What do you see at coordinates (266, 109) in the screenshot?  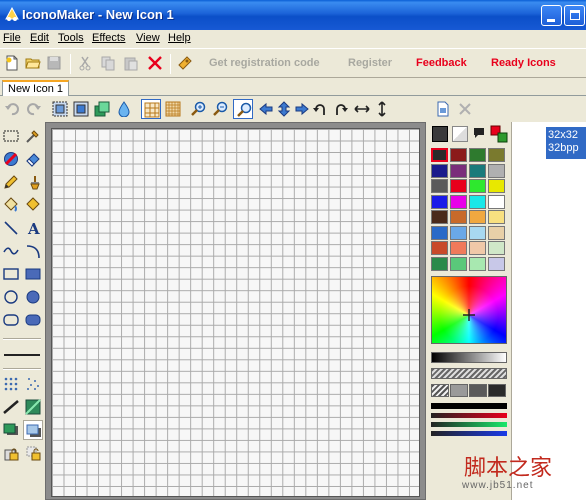 I see `move-left-button` at bounding box center [266, 109].